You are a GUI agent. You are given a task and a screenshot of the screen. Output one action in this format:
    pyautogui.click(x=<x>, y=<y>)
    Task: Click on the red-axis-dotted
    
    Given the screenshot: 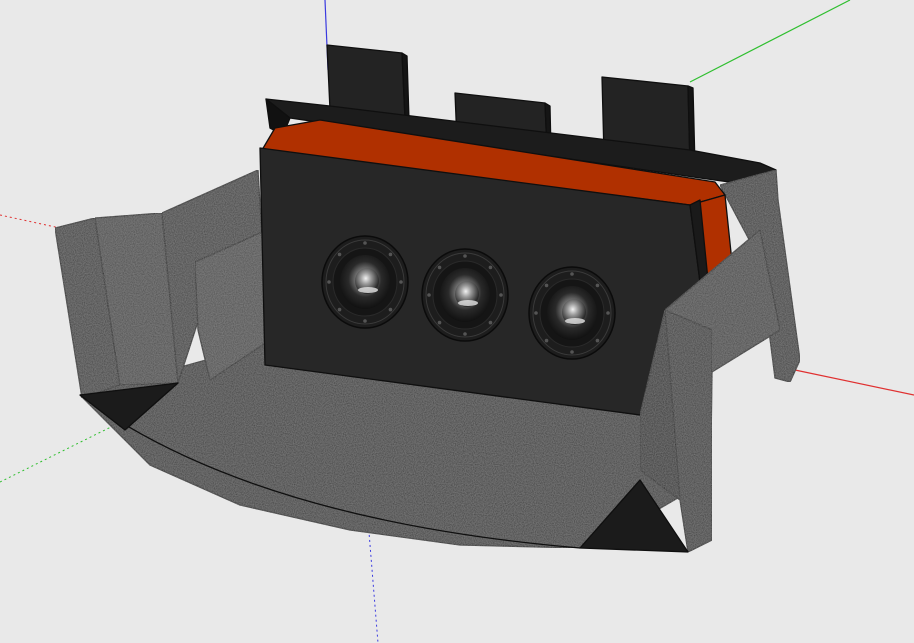 What is the action you would take?
    pyautogui.click(x=30, y=221)
    